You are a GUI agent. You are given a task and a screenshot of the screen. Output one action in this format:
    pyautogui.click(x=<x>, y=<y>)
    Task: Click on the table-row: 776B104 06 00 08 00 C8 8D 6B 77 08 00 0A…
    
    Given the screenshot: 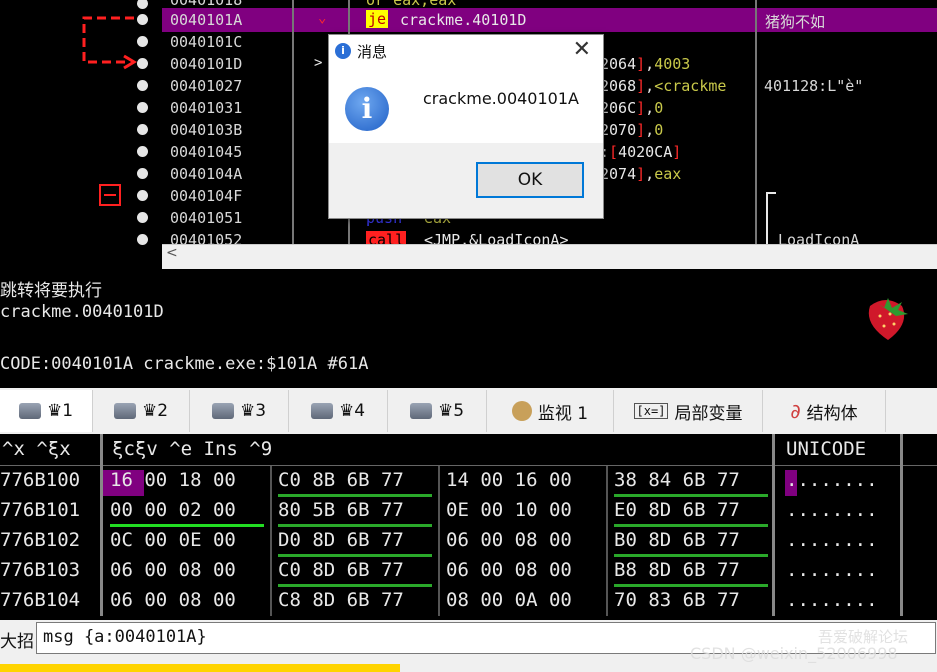 What is the action you would take?
    pyautogui.click(x=468, y=601)
    